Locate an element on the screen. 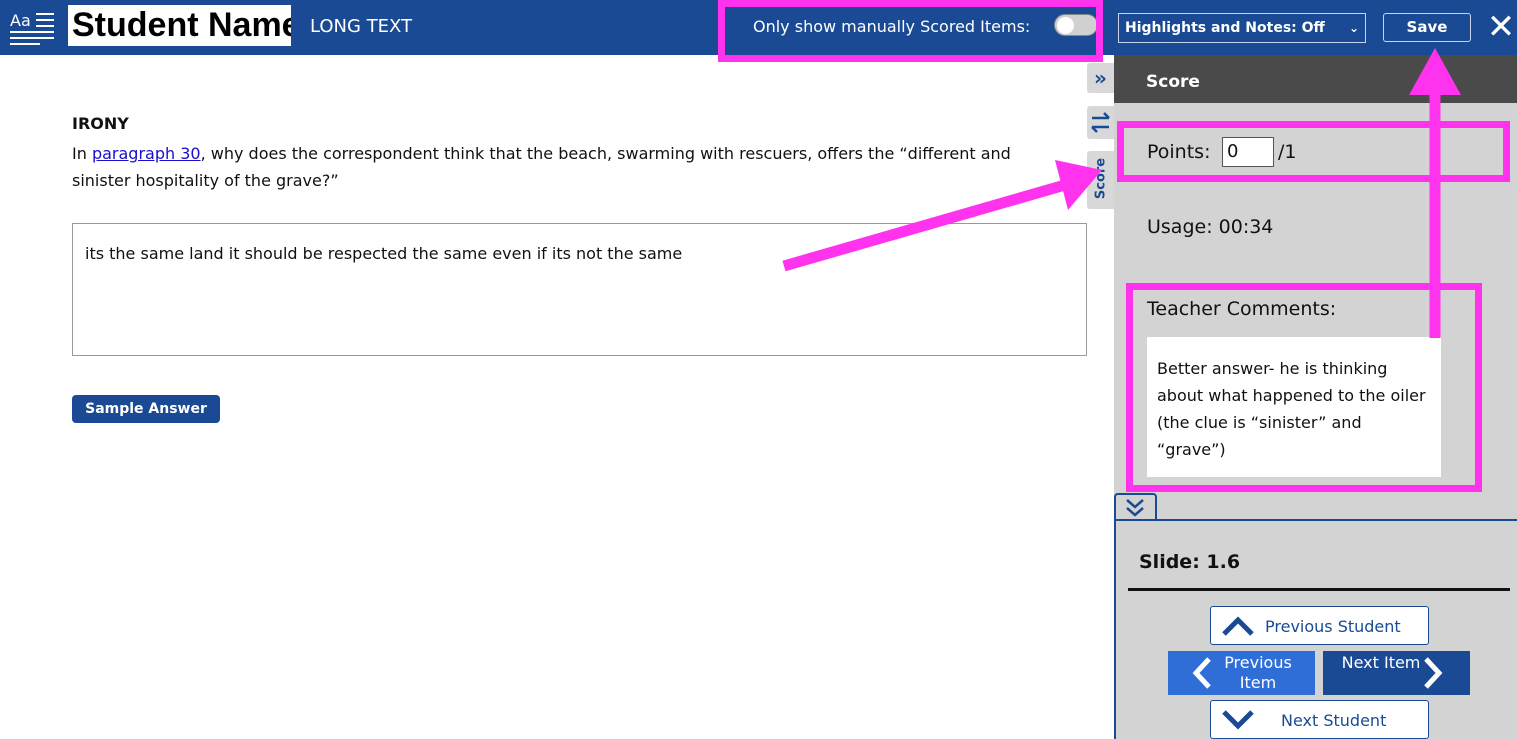 This screenshot has width=1517, height=739. score-panel-heading: Score is located at coordinates (1315, 79).